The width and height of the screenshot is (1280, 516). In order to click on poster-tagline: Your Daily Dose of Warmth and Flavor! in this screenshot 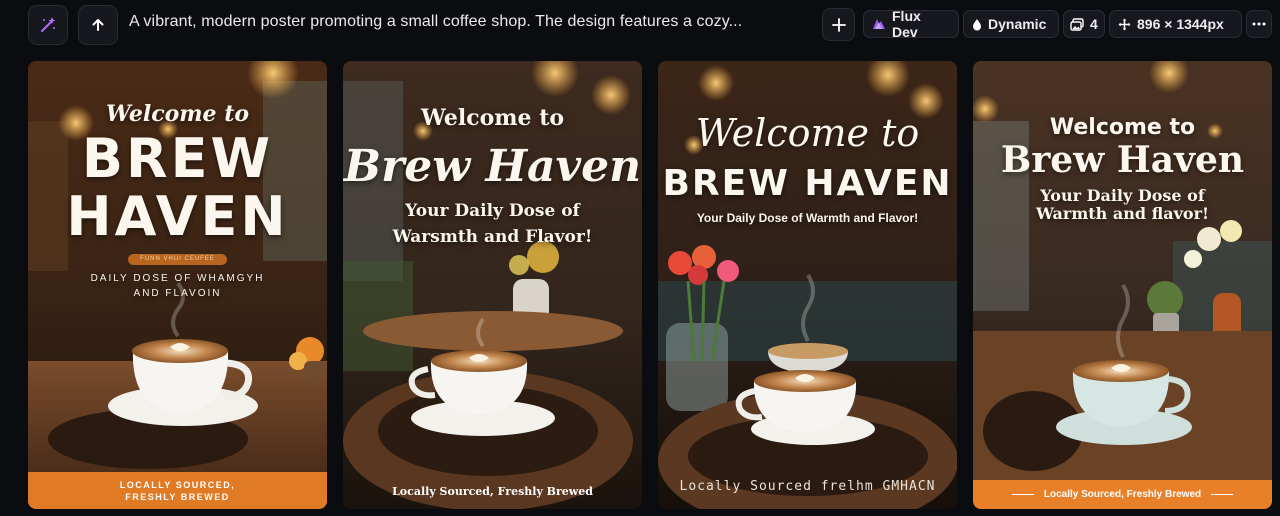, I will do `click(807, 218)`.